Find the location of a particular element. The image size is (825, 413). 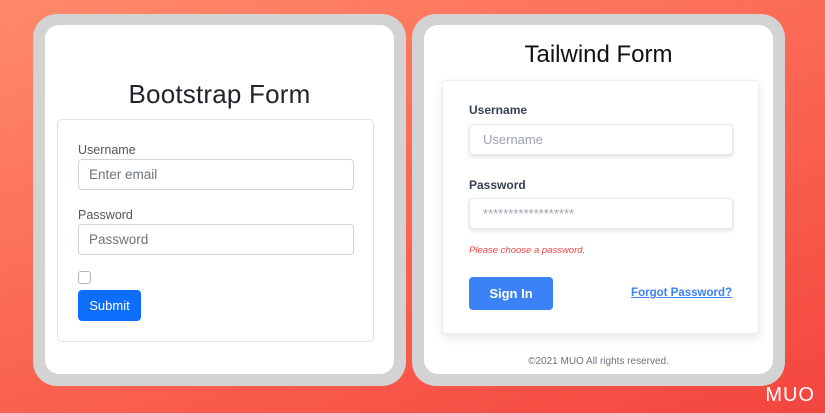

bootstrap-password-input is located at coordinates (216, 239).